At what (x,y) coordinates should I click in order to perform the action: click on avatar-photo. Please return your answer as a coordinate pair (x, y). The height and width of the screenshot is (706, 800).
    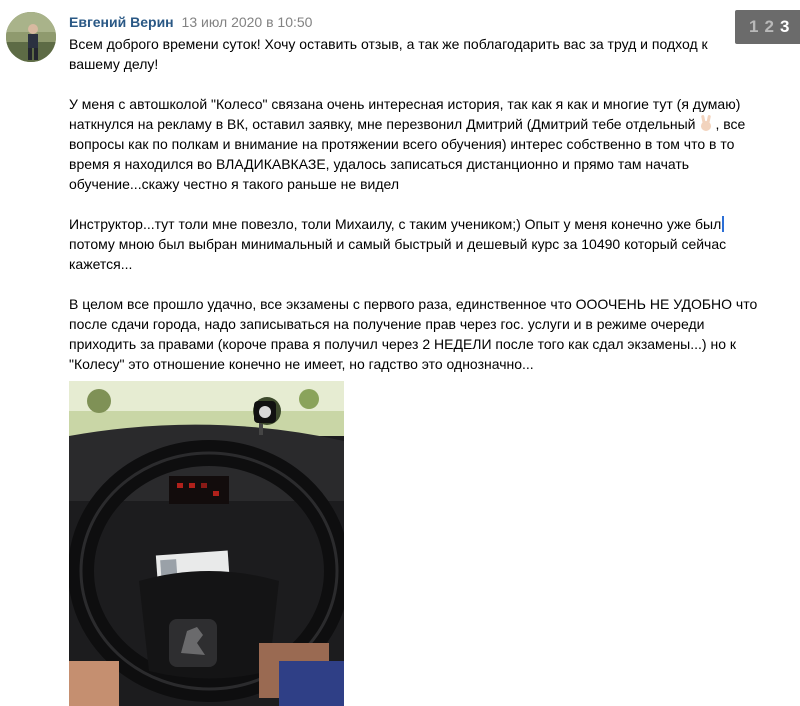
    Looking at the image, I should click on (31, 37).